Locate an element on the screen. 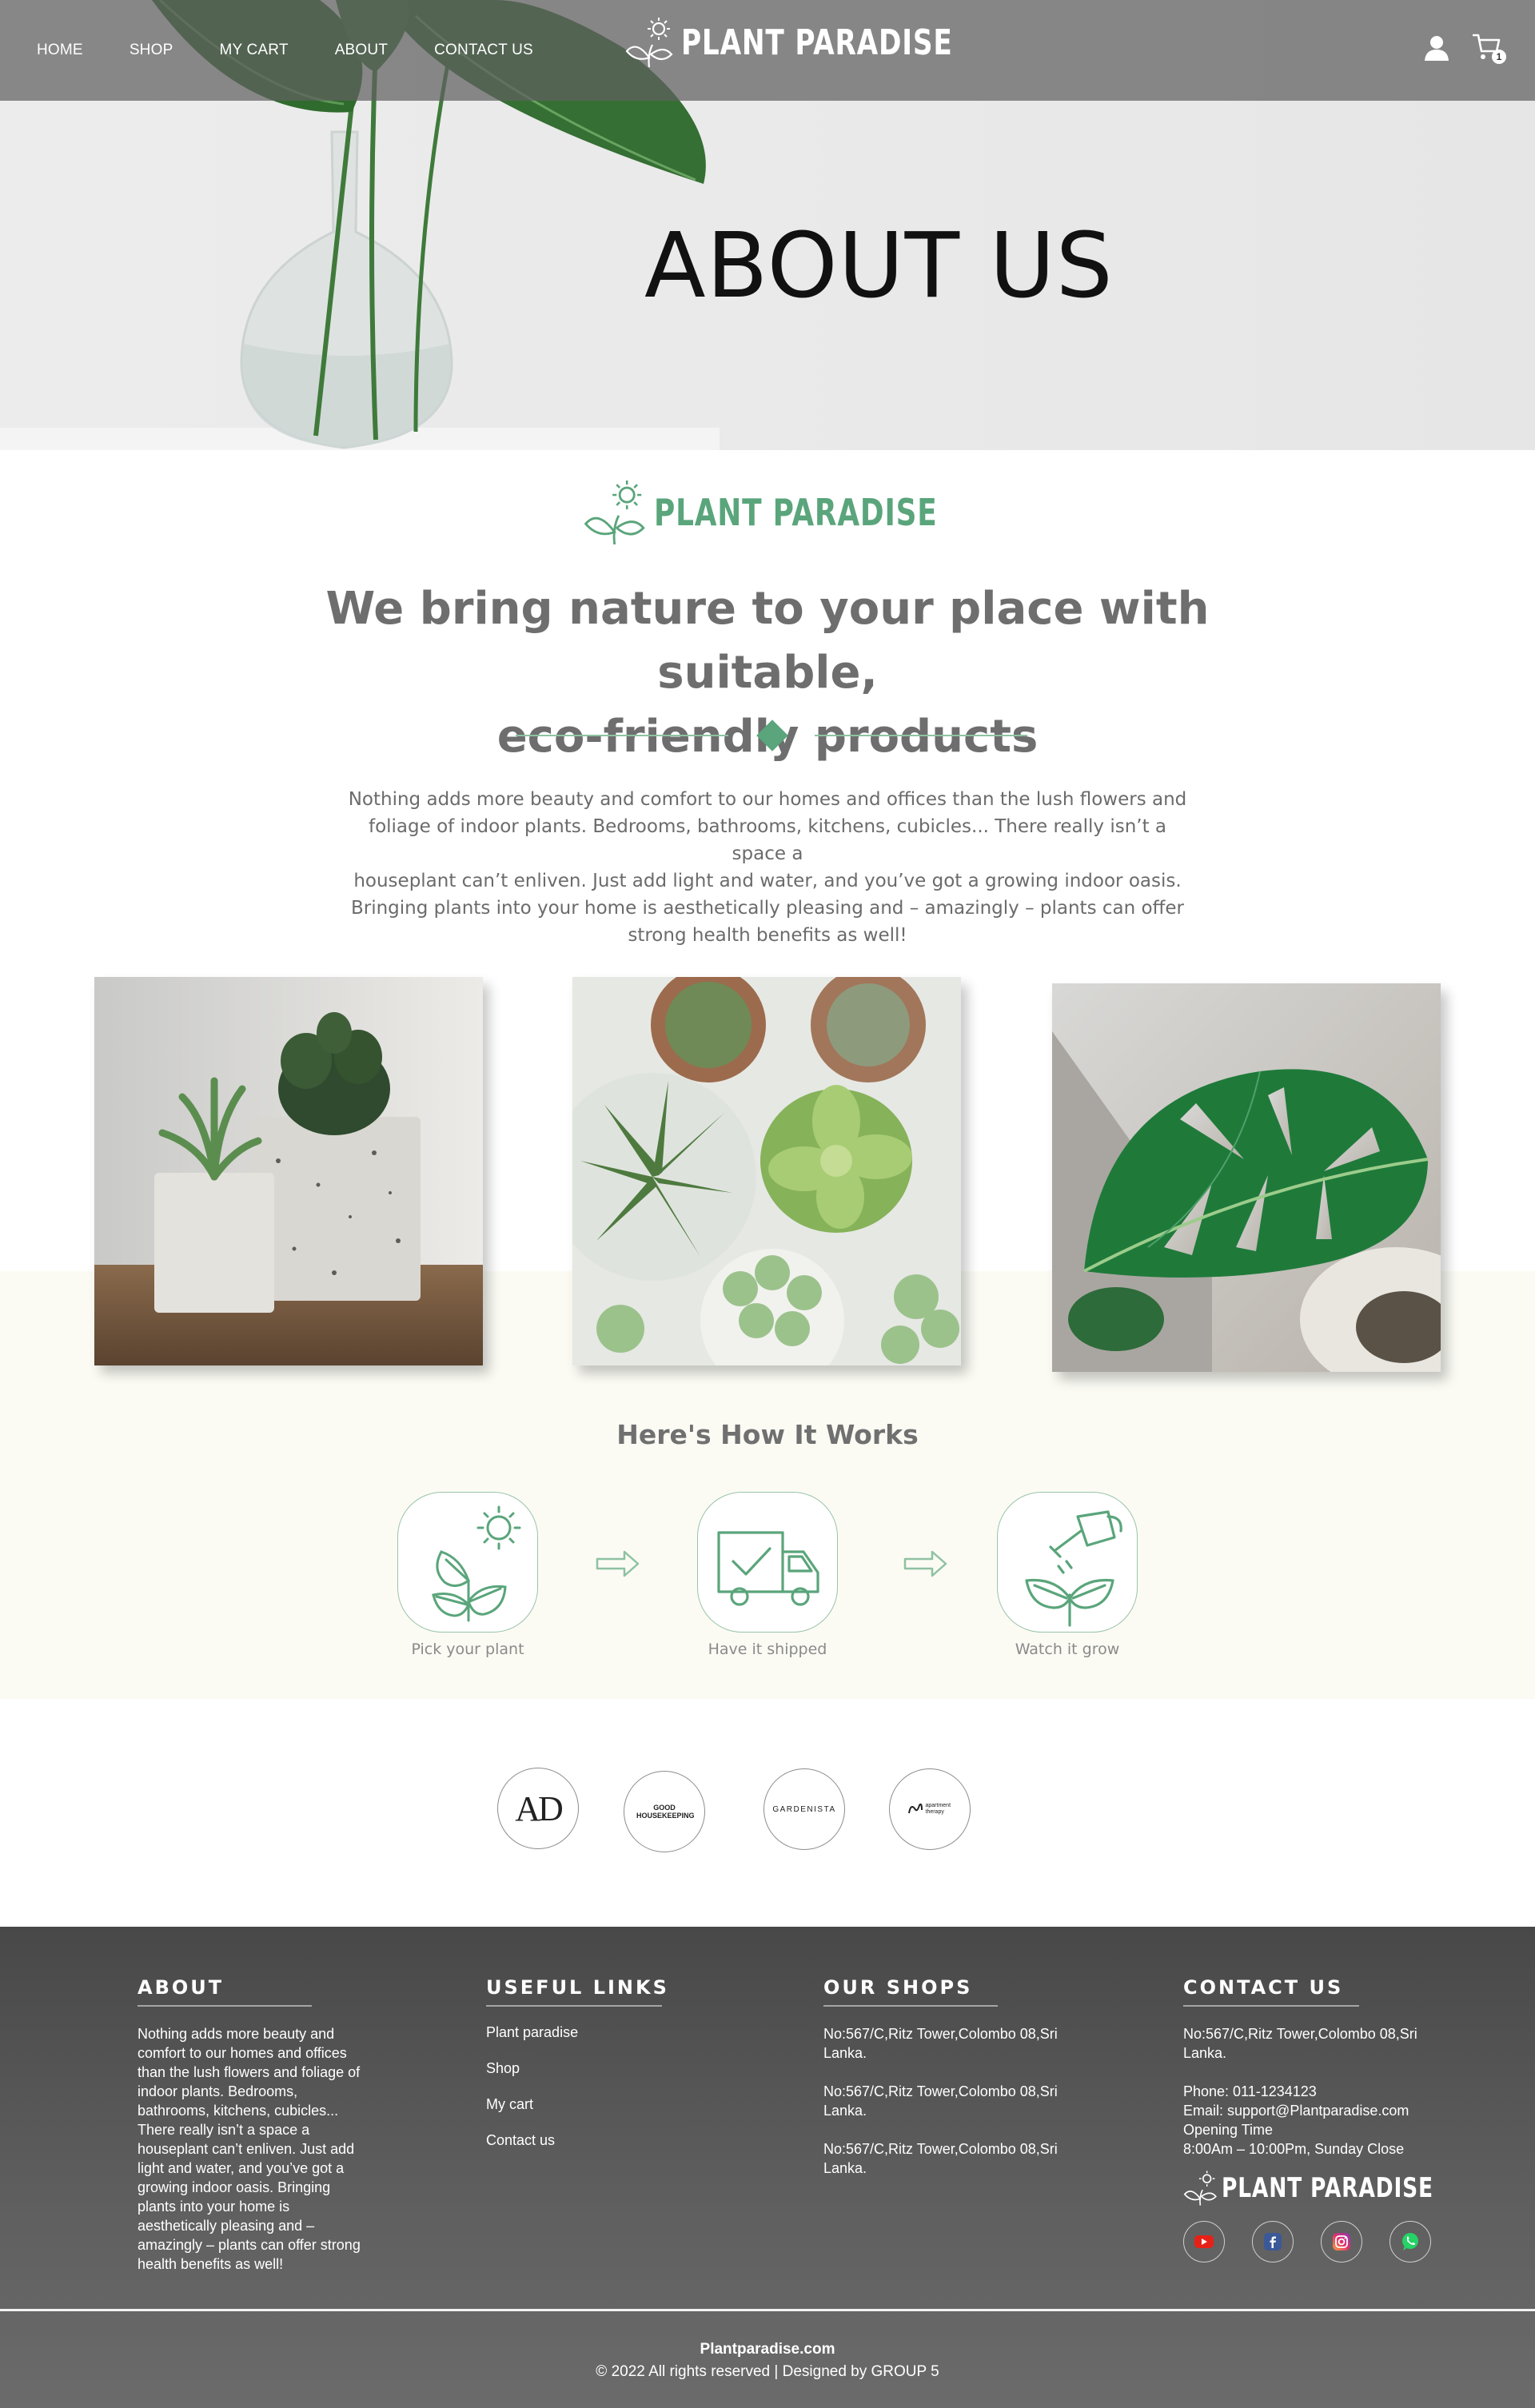 This screenshot has height=2408, width=1535. photo-concrete-pots is located at coordinates (288, 1171).